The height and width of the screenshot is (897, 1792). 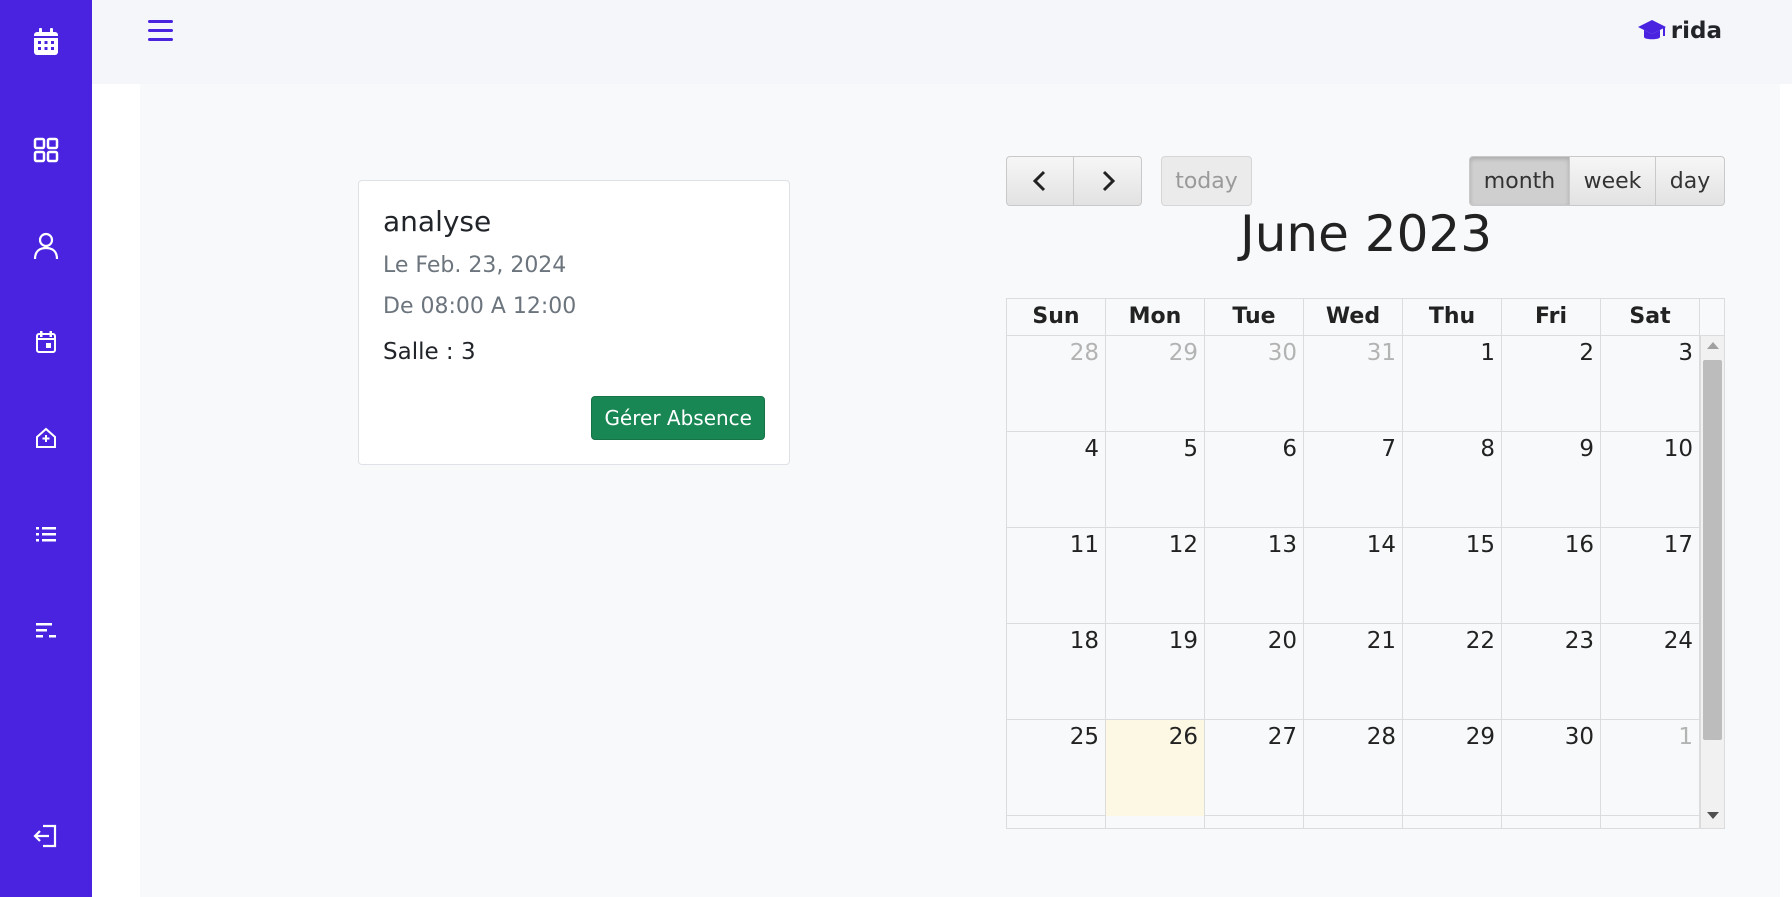 What do you see at coordinates (1696, 31) in the screenshot?
I see `brand-name: rida` at bounding box center [1696, 31].